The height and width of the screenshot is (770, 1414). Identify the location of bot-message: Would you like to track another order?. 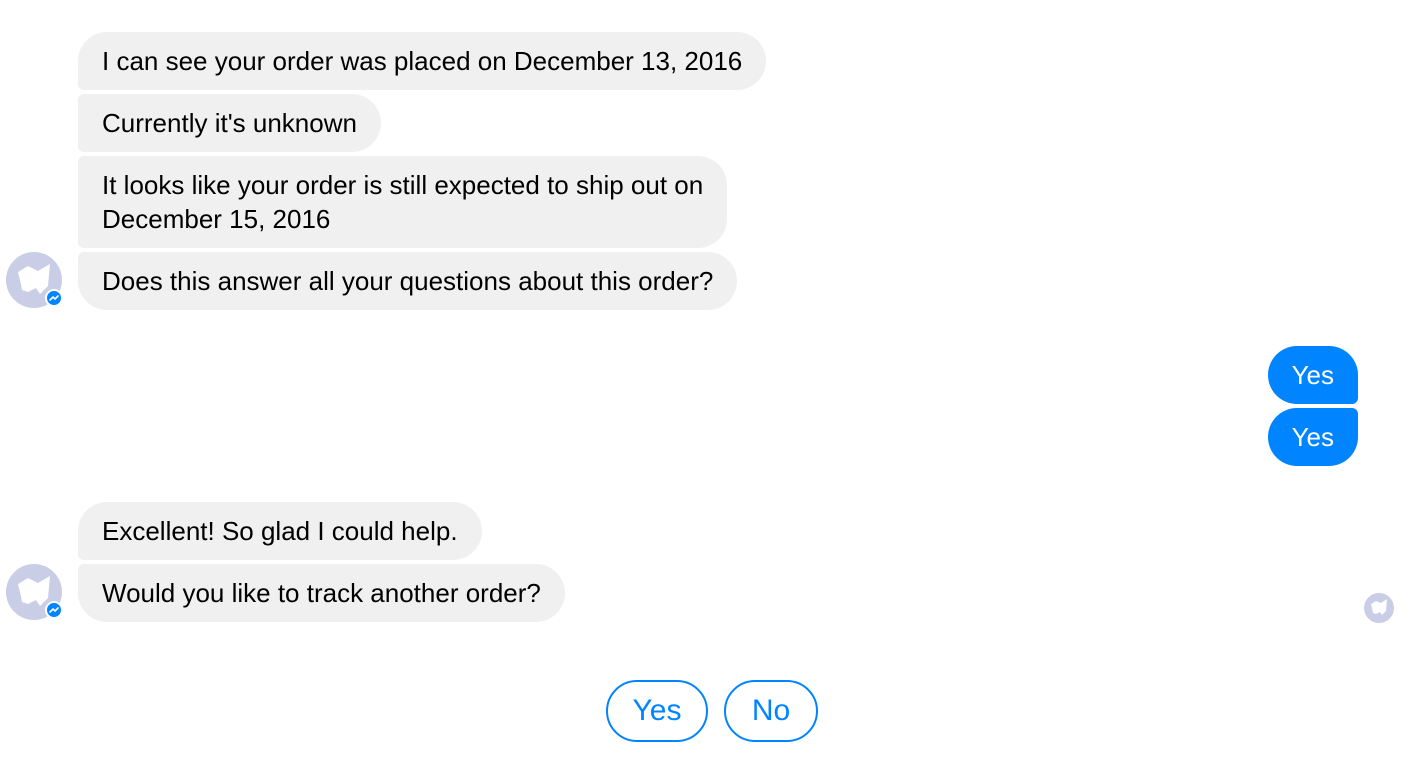
(321, 593).